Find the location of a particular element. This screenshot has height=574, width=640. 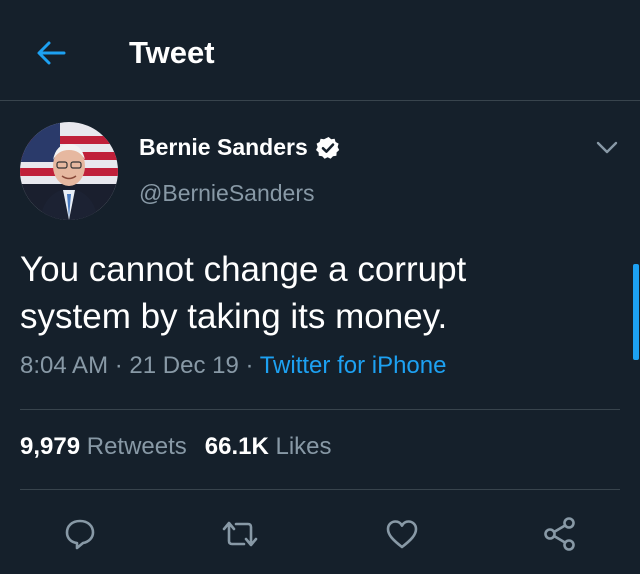

likes-count: 66.1K is located at coordinates (236, 446).